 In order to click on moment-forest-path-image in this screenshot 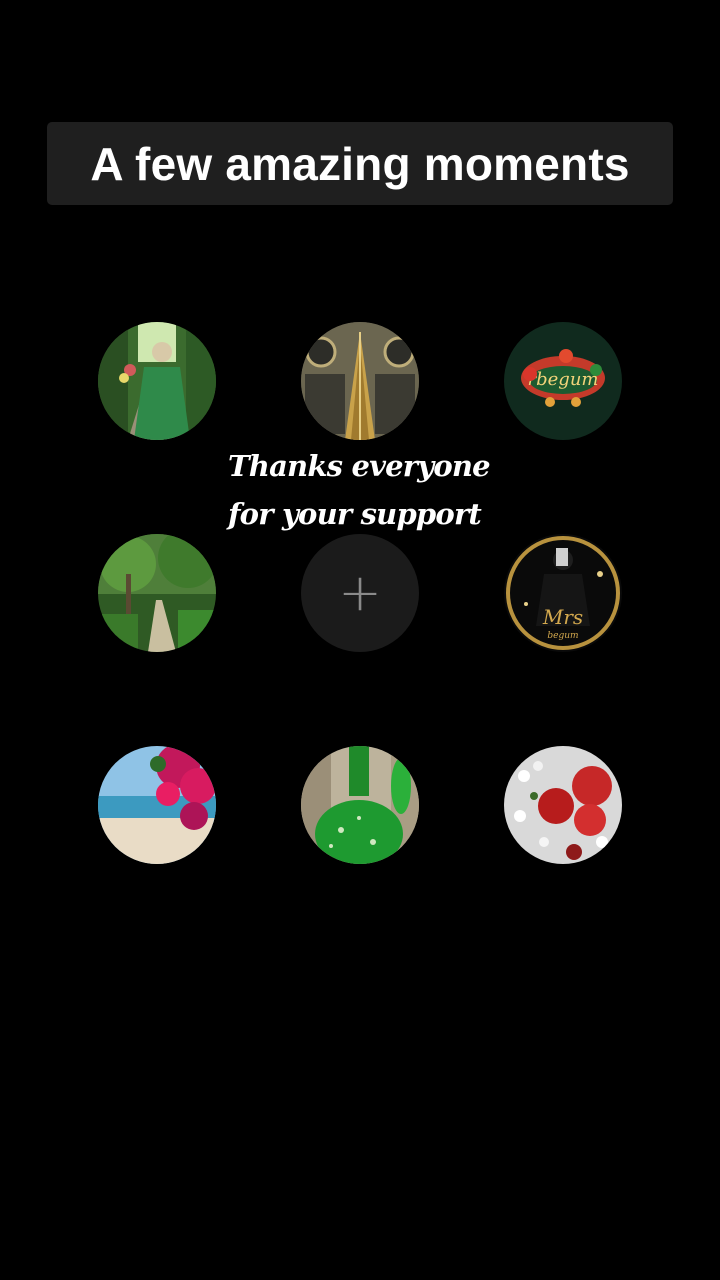, I will do `click(157, 593)`.